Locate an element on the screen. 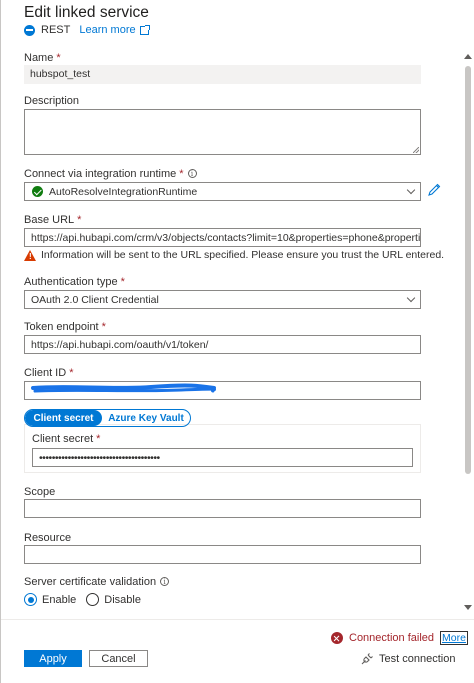  panel-title: Edit linked service is located at coordinates (86, 12).